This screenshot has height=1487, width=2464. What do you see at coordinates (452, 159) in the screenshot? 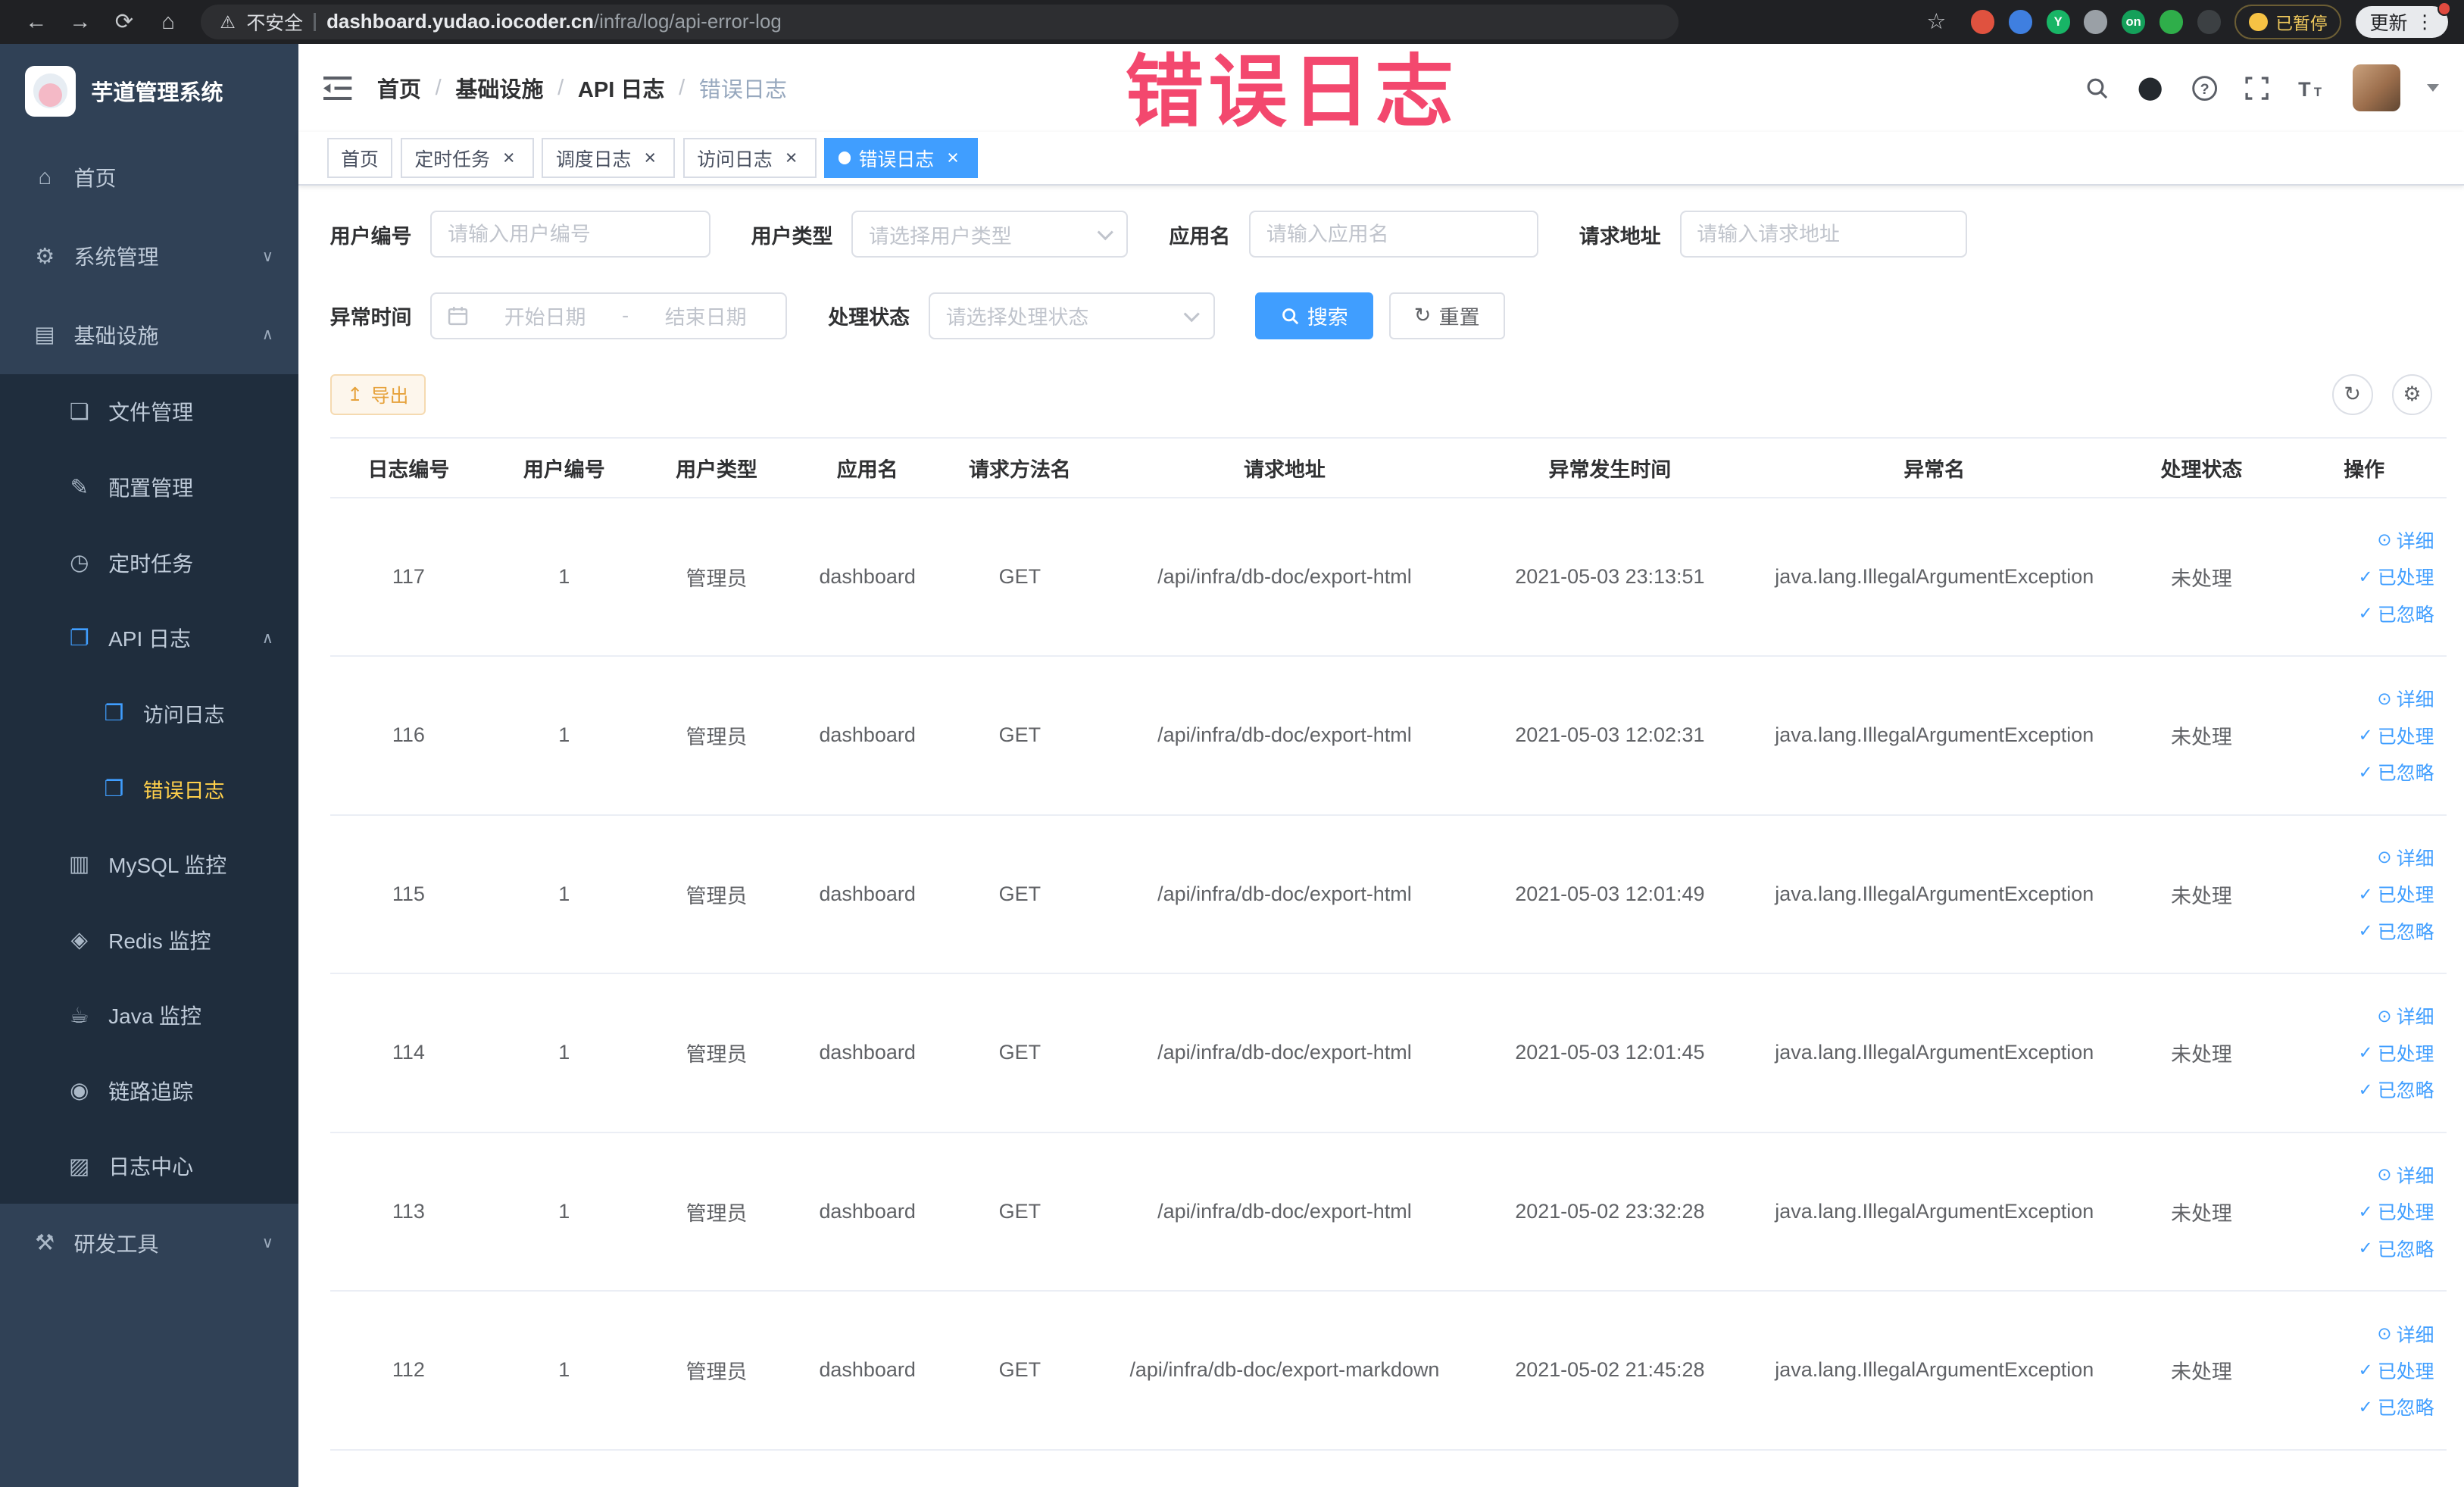
I see `tab-label: 定时任务` at bounding box center [452, 159].